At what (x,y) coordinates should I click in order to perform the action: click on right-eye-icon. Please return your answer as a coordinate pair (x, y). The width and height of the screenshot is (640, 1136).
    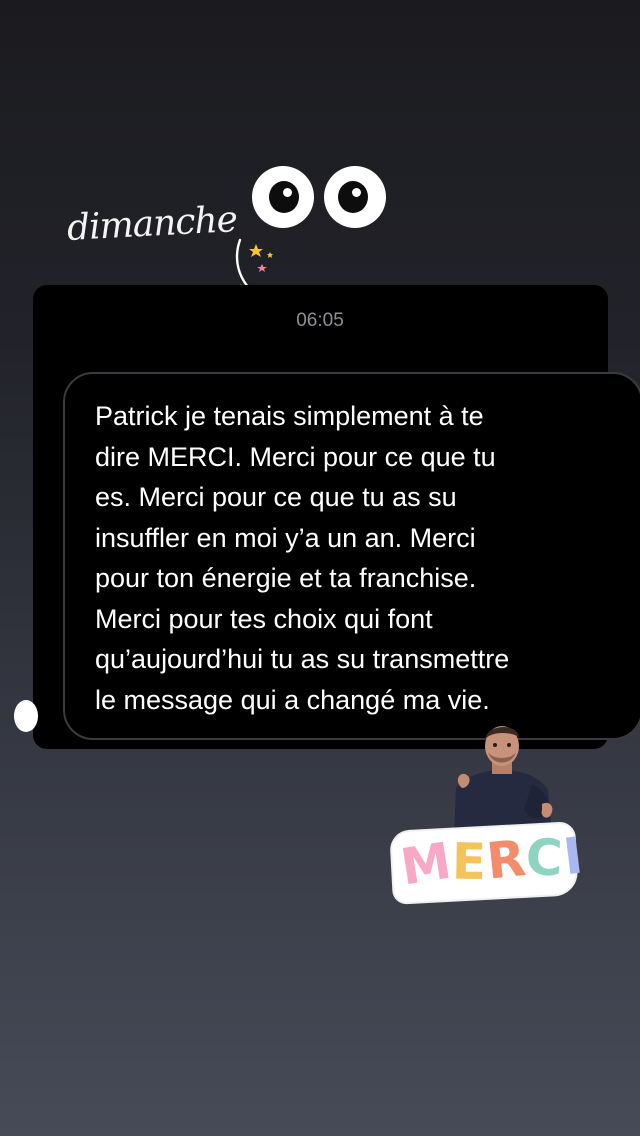
    Looking at the image, I should click on (355, 197).